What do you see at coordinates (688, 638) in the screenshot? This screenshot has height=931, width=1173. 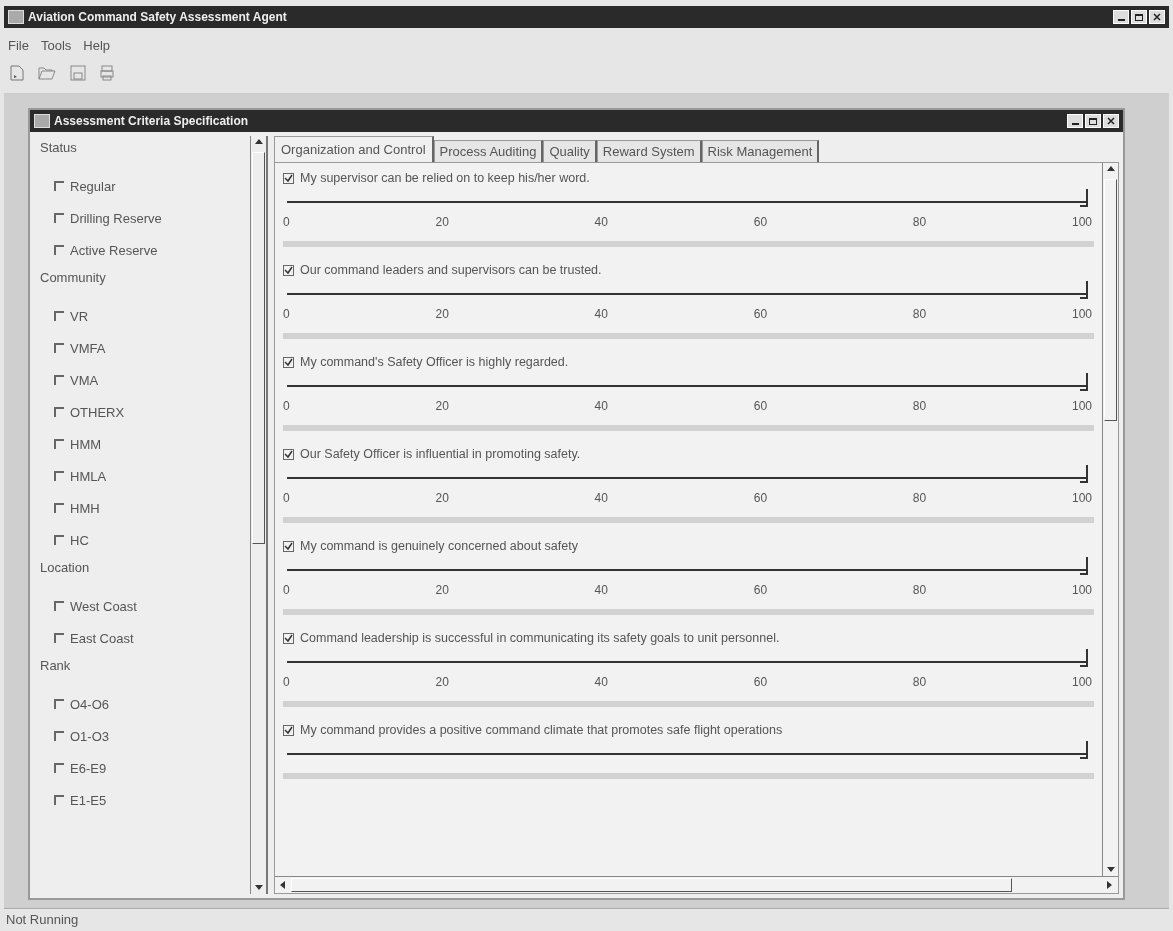 I see `question-checkbox: Command leadership is successful in communicating its safety goals to unit personnel.` at bounding box center [688, 638].